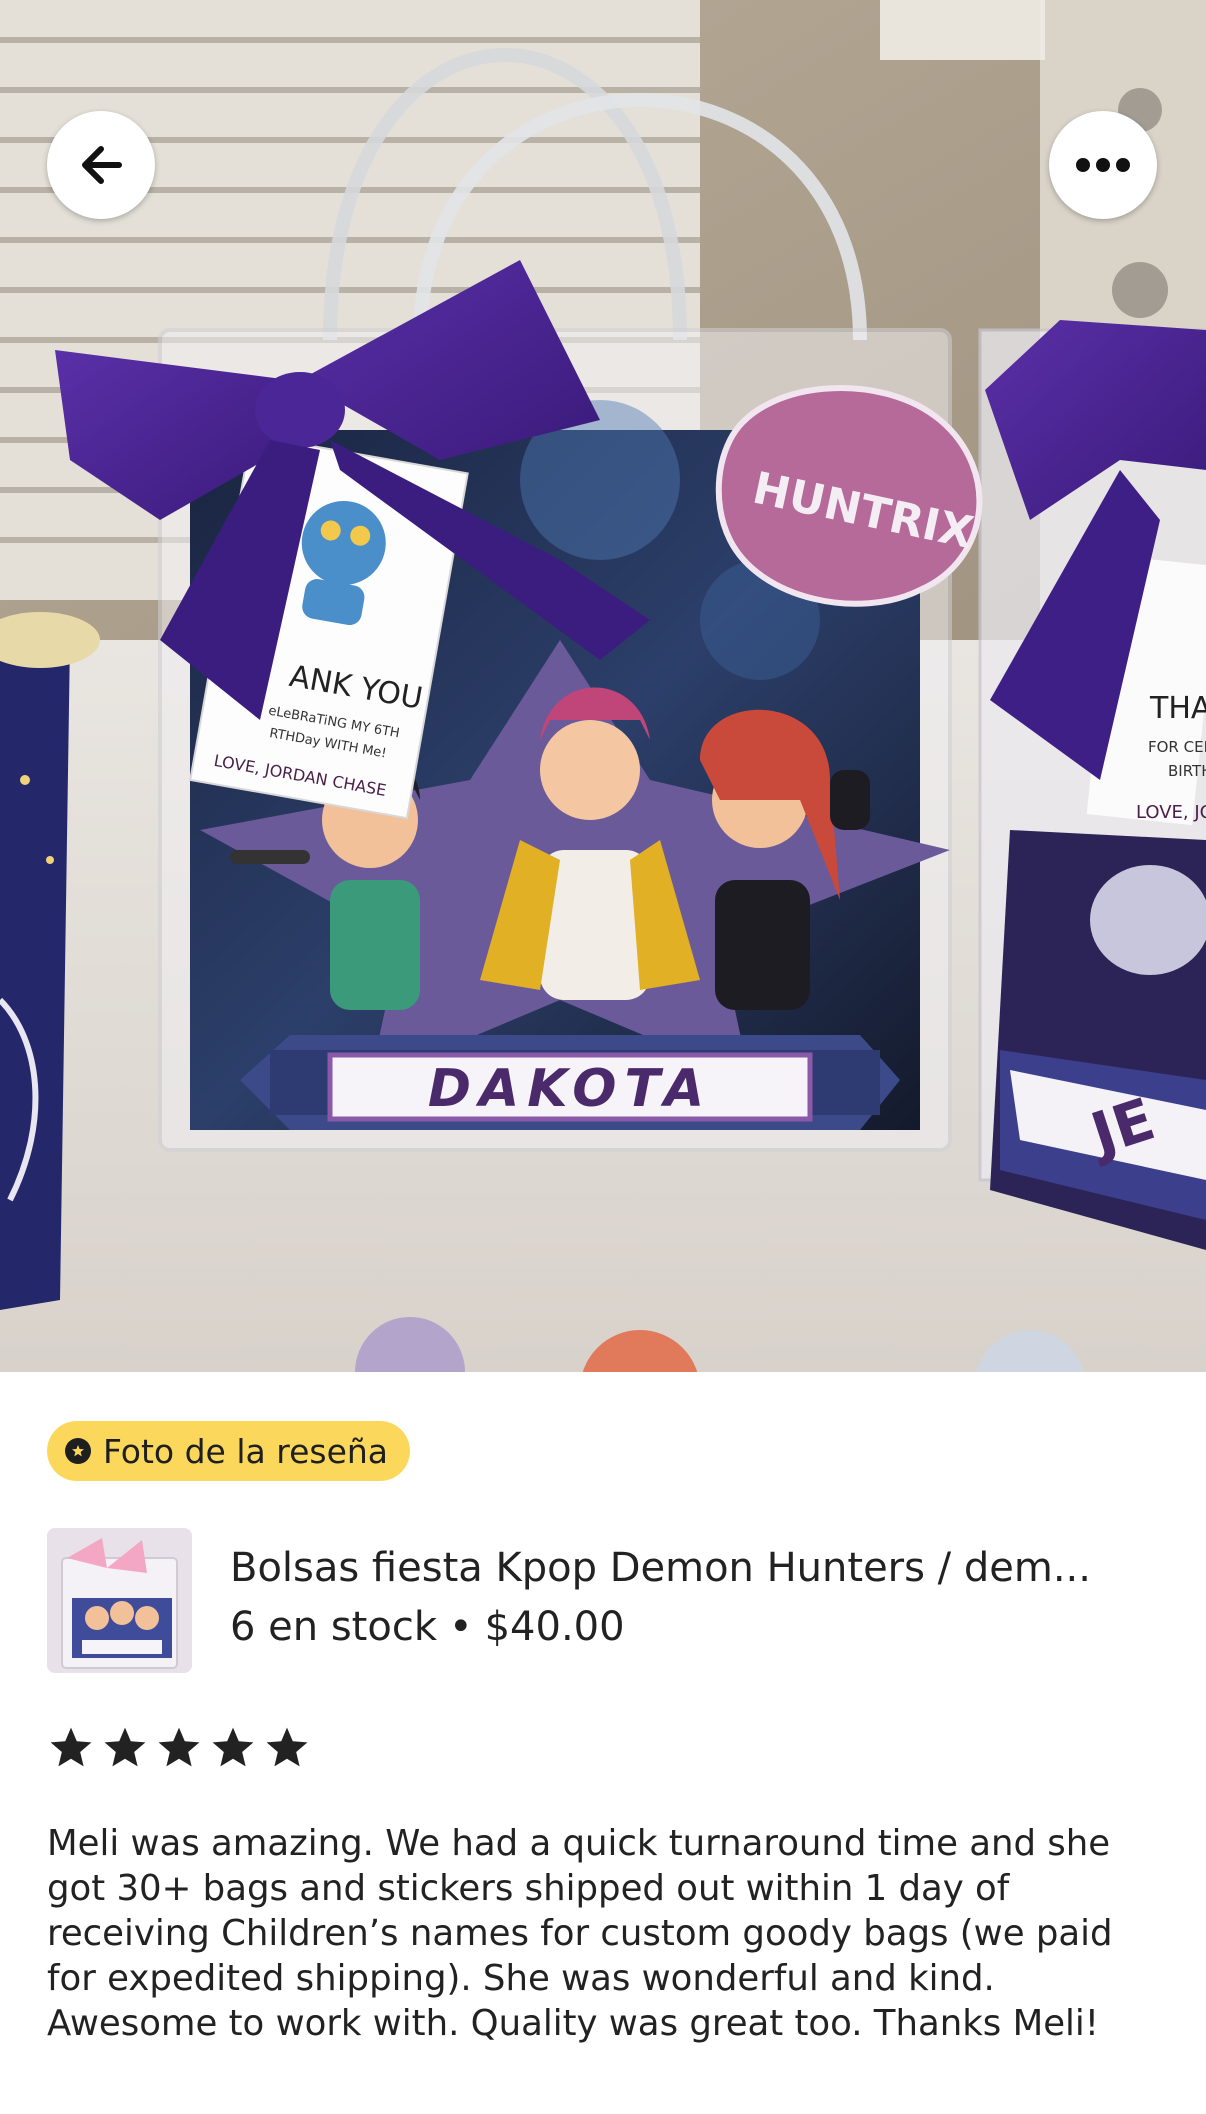 The width and height of the screenshot is (1206, 2114). I want to click on name-banner: DAKOTA, so click(570, 1082).